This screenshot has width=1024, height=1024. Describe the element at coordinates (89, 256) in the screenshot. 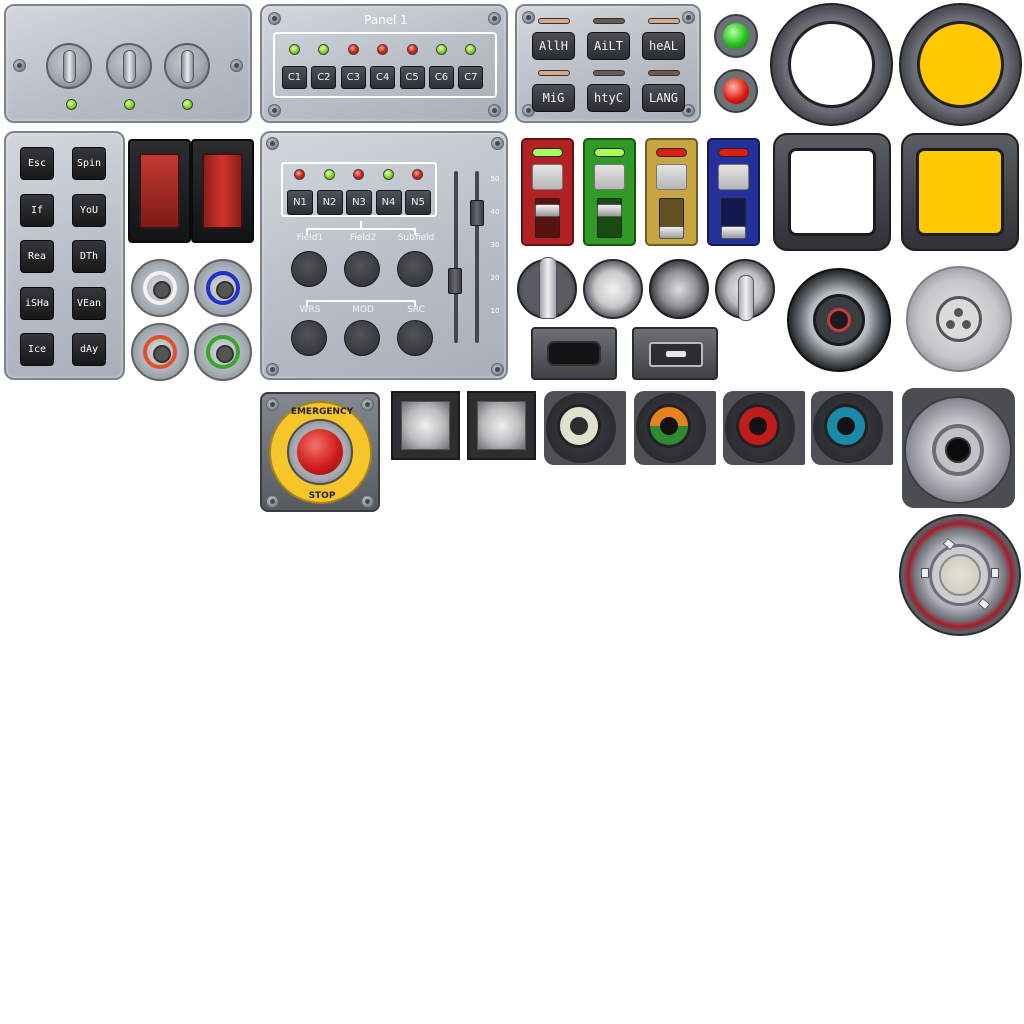

I see `side-key-button: DTh` at that location.